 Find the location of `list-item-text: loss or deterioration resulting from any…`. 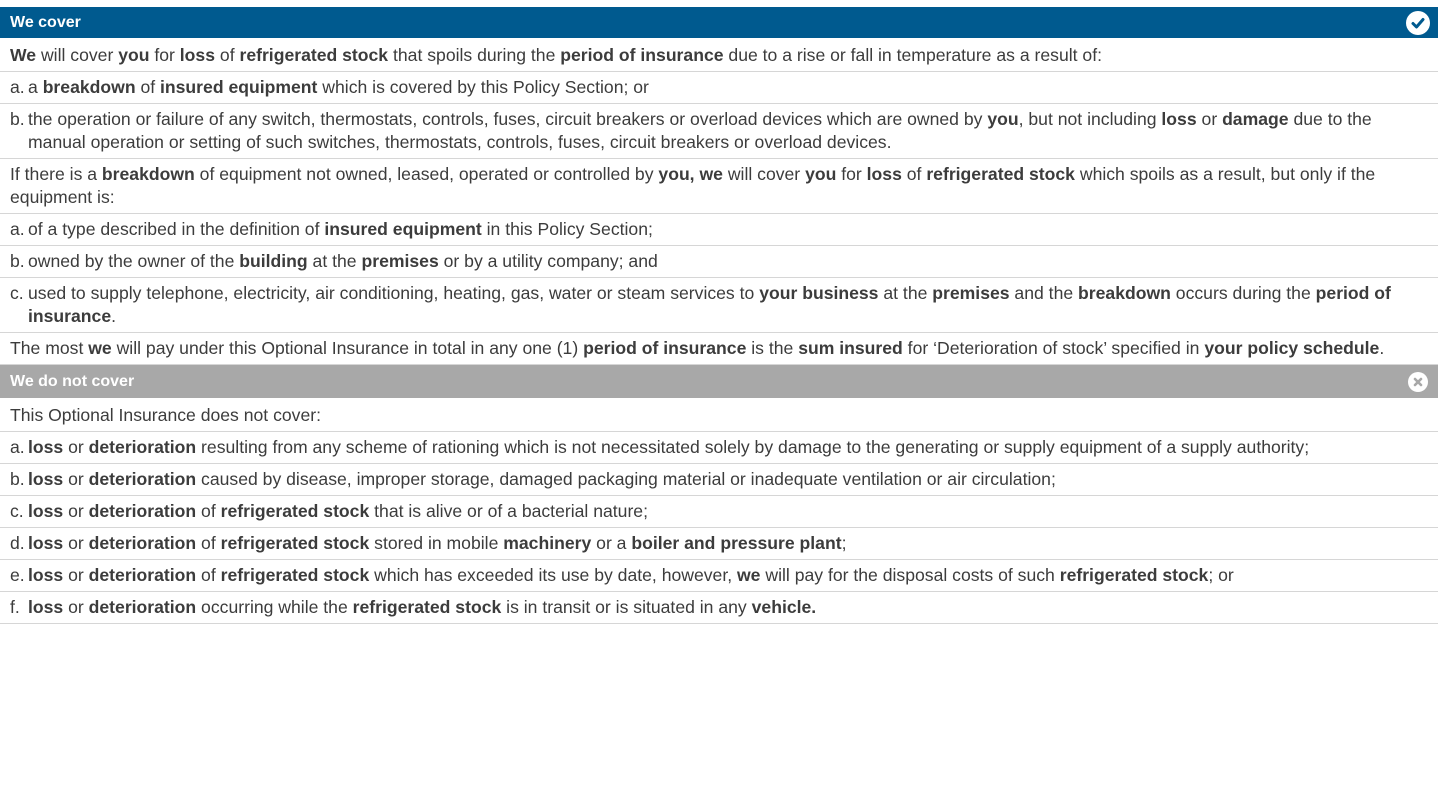

list-item-text: loss or deterioration resulting from any… is located at coordinates (669, 447).